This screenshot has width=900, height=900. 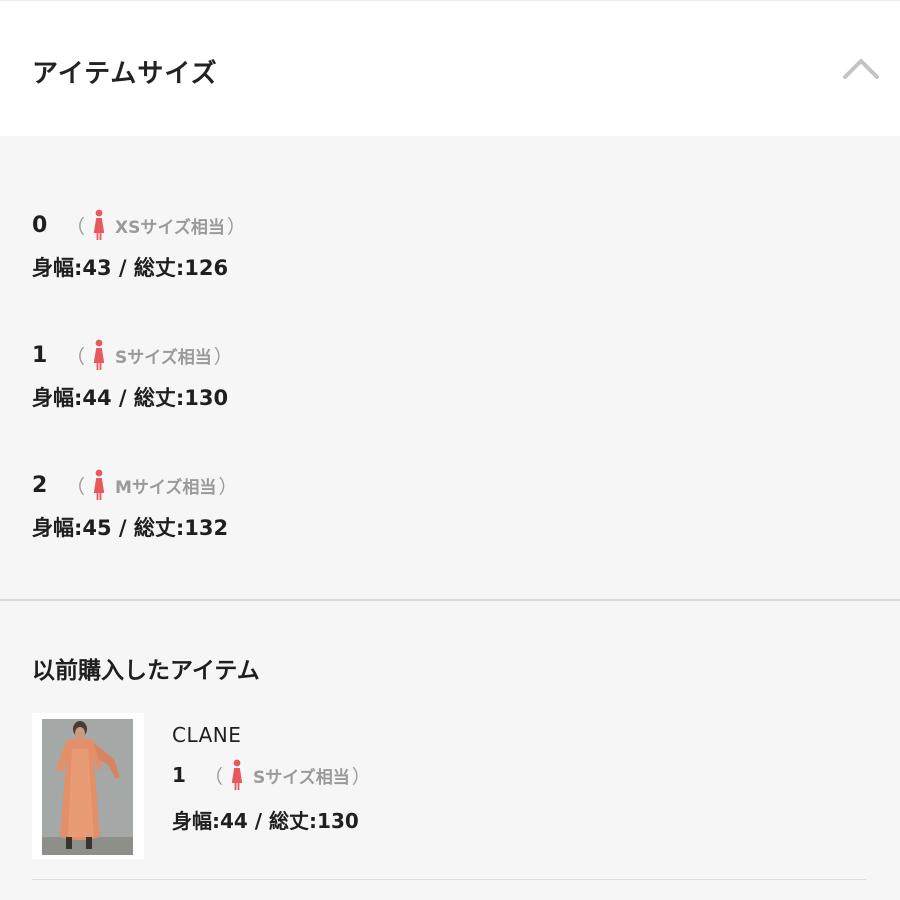 What do you see at coordinates (452, 253) in the screenshot?
I see `size-entry: 0 （ XSサイズ相当 ） 身幅:43 / 総丈:126` at bounding box center [452, 253].